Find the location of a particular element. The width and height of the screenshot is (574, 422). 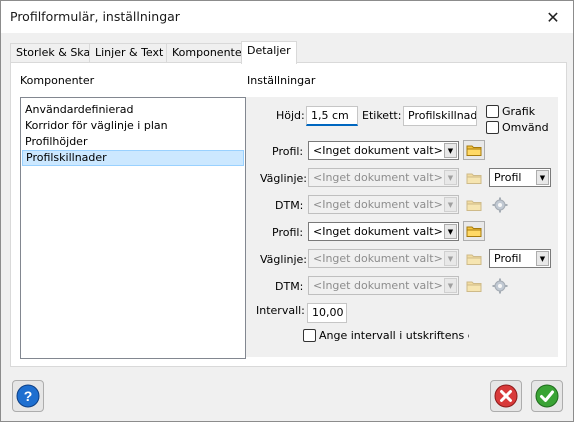

tab-komponenter: Komponenter is located at coordinates (209, 53).